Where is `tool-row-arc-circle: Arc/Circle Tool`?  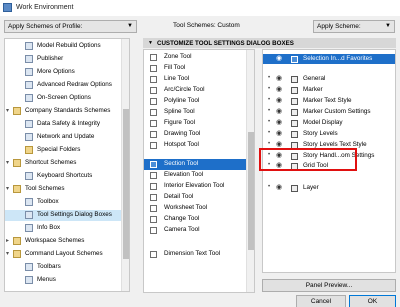
tool-row-arc-circle: Arc/Circle Tool is located at coordinates (196, 90).